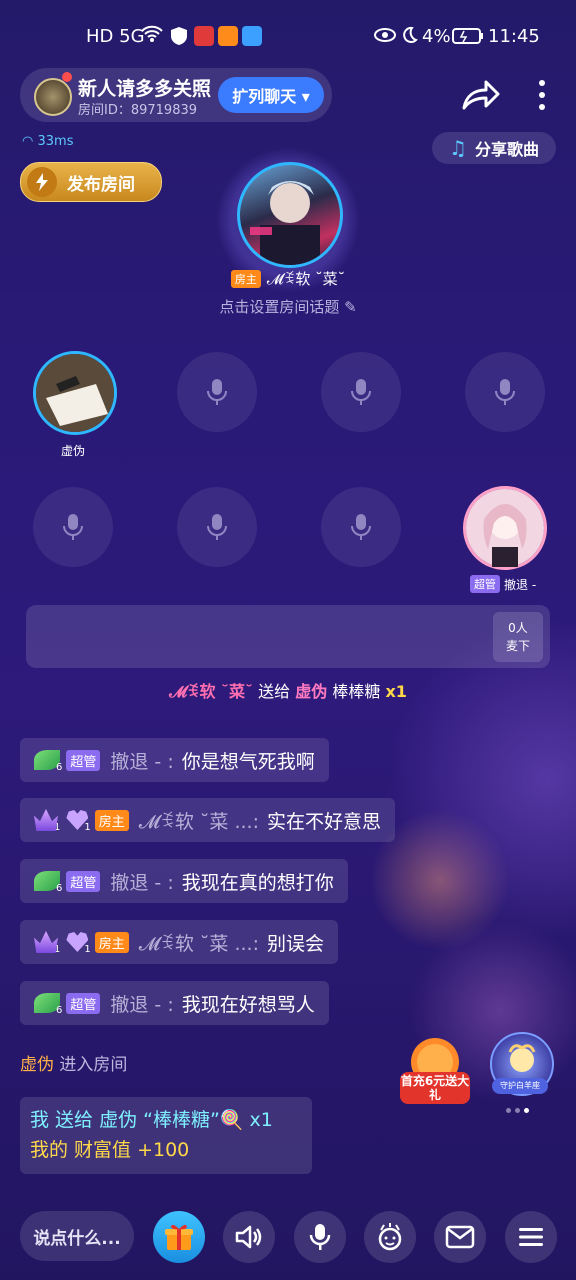 This screenshot has height=1280, width=576. What do you see at coordinates (435, 1068) in the screenshot?
I see `first-recharge-banner: 首充6元送大礼` at bounding box center [435, 1068].